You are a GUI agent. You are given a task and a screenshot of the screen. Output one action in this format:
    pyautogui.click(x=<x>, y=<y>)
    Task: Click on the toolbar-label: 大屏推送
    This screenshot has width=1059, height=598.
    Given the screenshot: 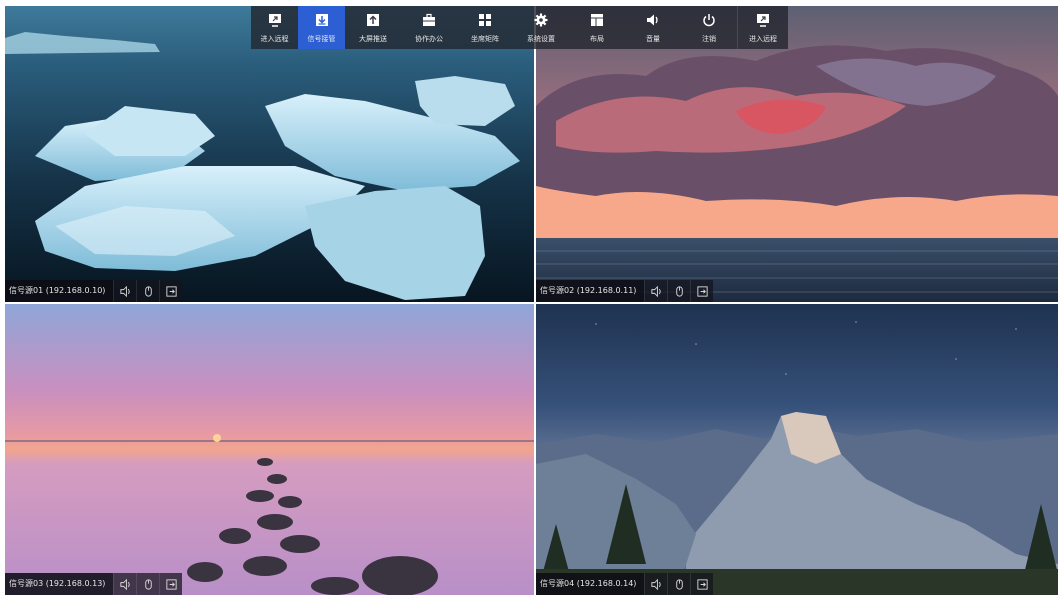 What is the action you would take?
    pyautogui.click(x=373, y=39)
    